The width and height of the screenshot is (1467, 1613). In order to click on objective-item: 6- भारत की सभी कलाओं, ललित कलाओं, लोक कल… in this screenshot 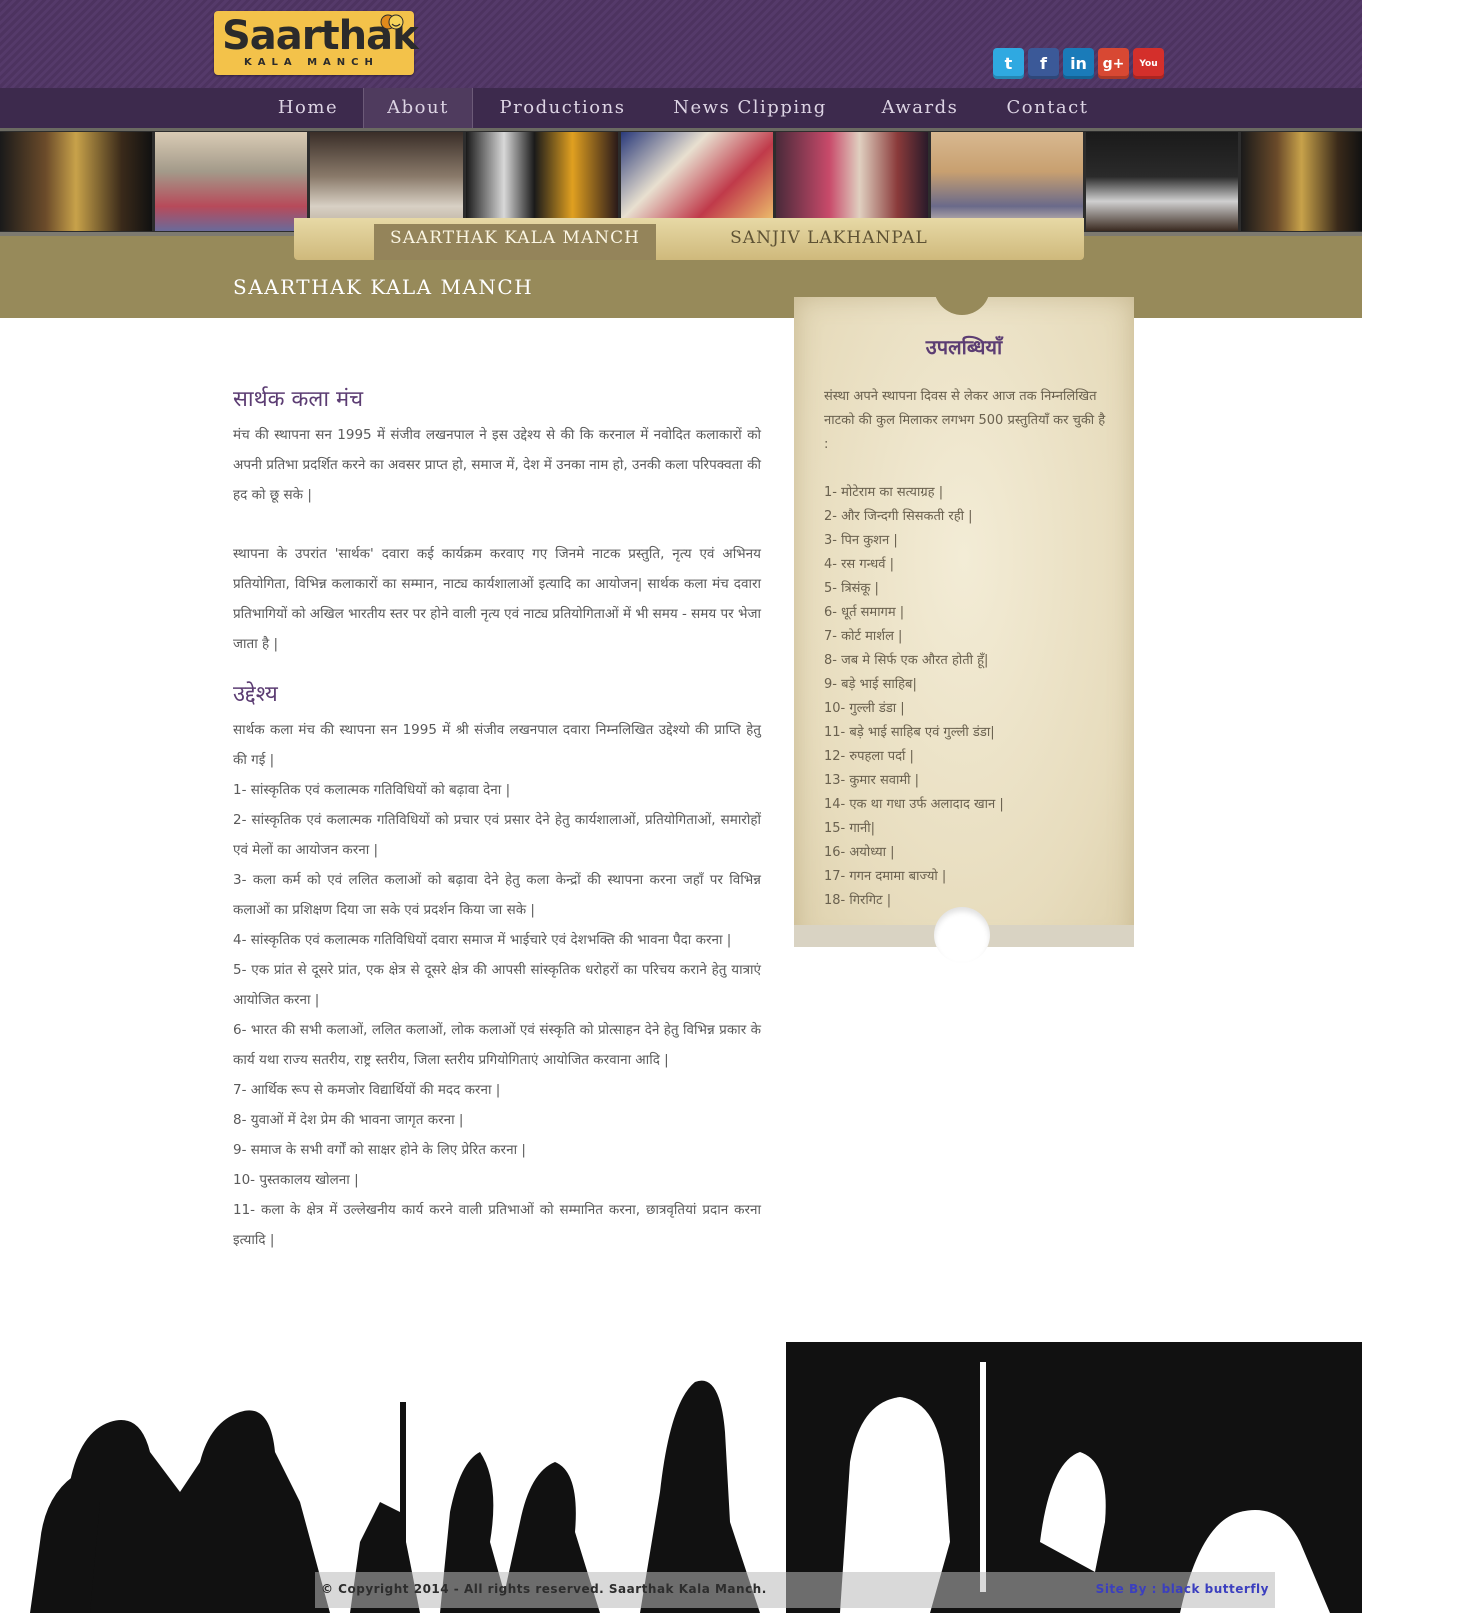, I will do `click(497, 1045)`.